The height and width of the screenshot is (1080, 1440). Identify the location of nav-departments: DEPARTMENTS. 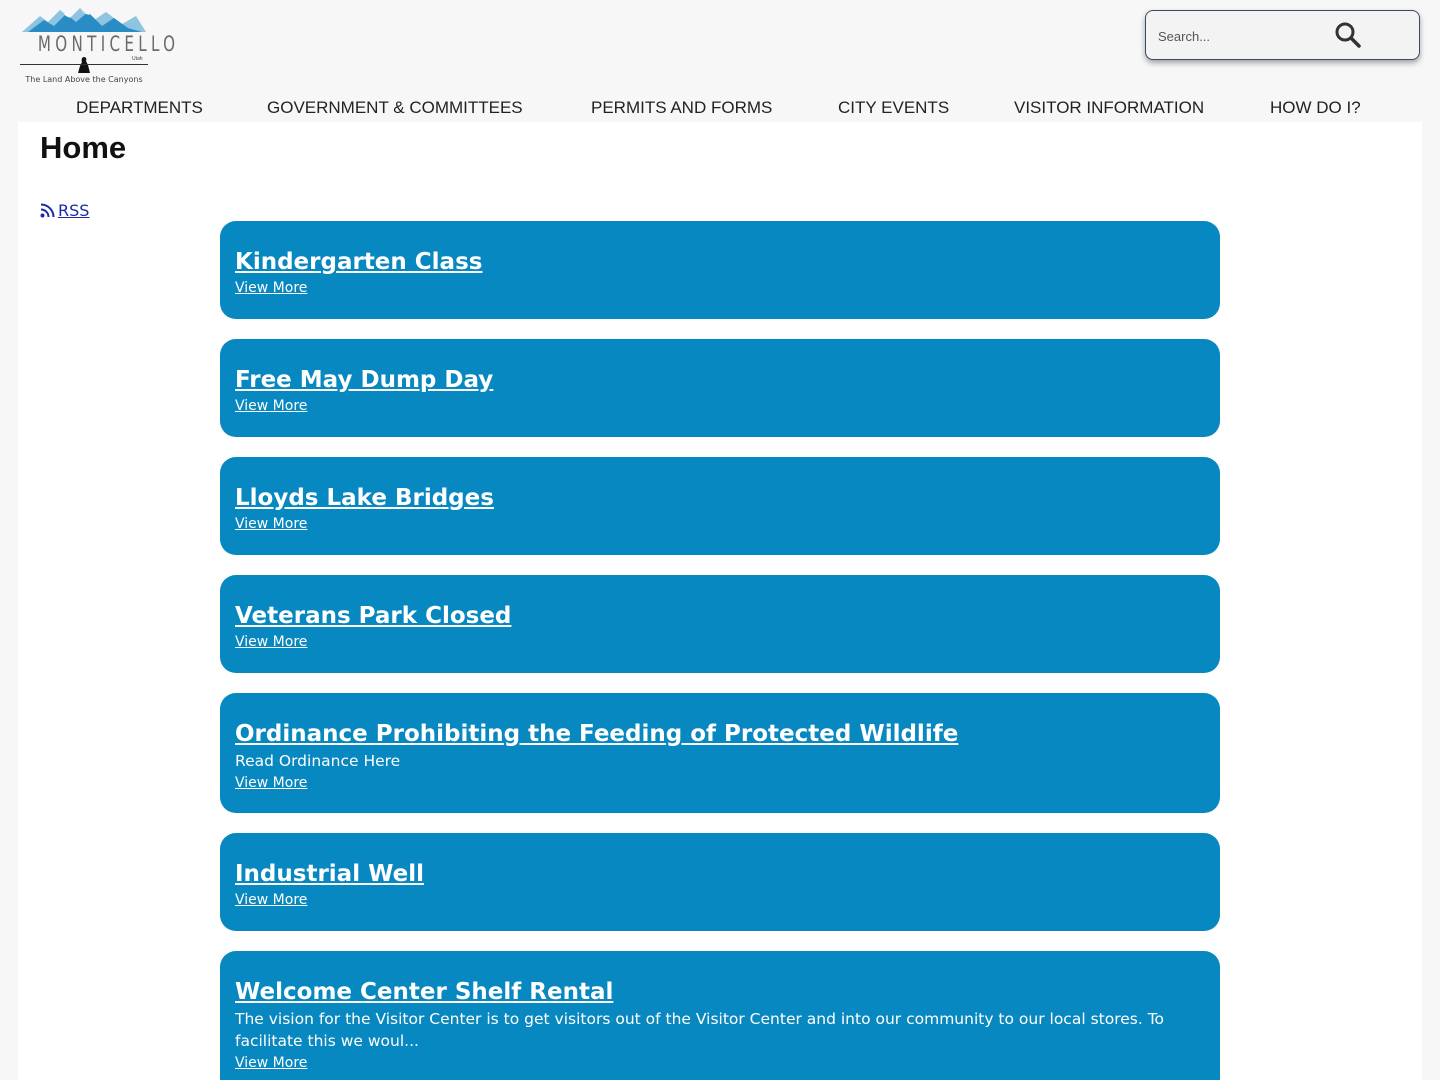
(139, 108).